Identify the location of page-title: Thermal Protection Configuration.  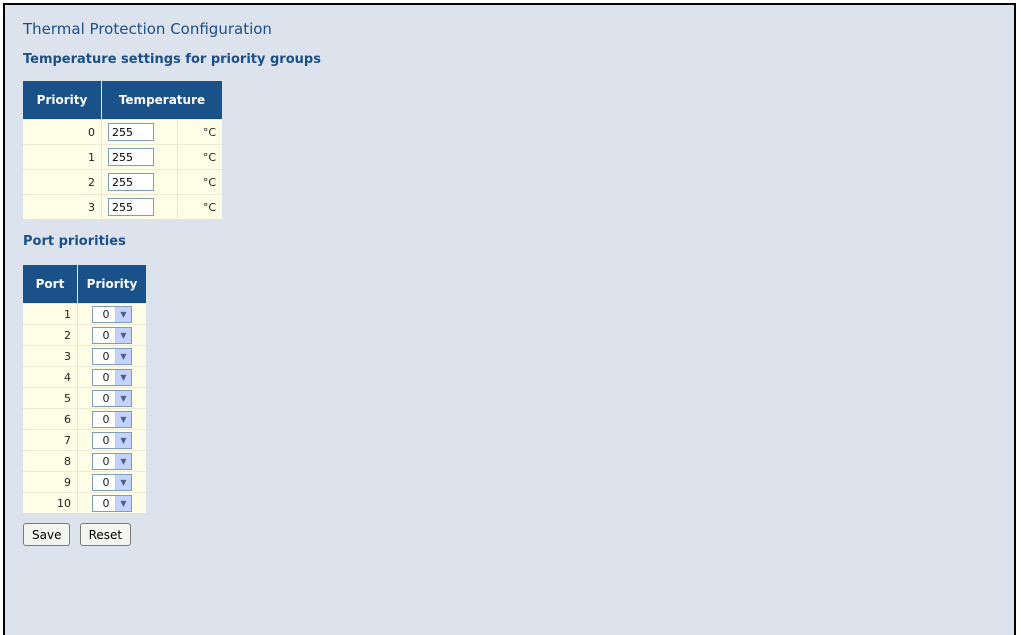
(147, 29).